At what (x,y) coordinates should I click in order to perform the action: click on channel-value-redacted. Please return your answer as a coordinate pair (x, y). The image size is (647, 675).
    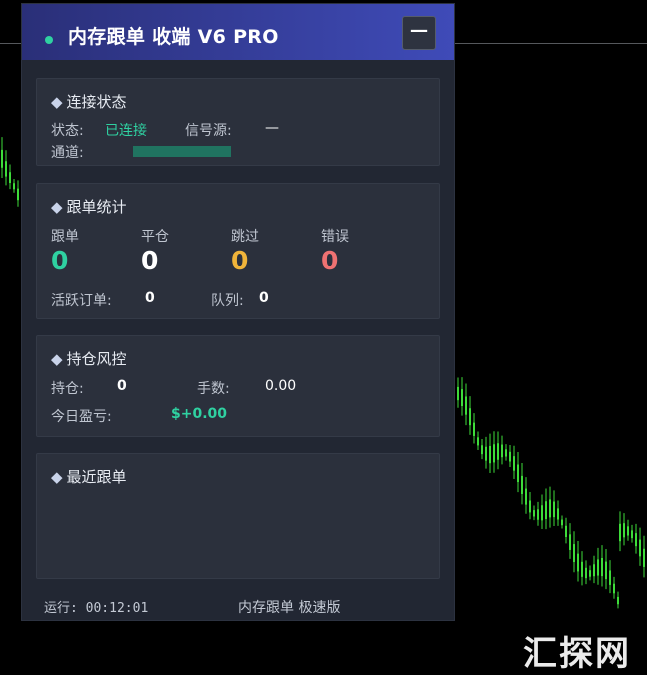
    Looking at the image, I should click on (182, 151).